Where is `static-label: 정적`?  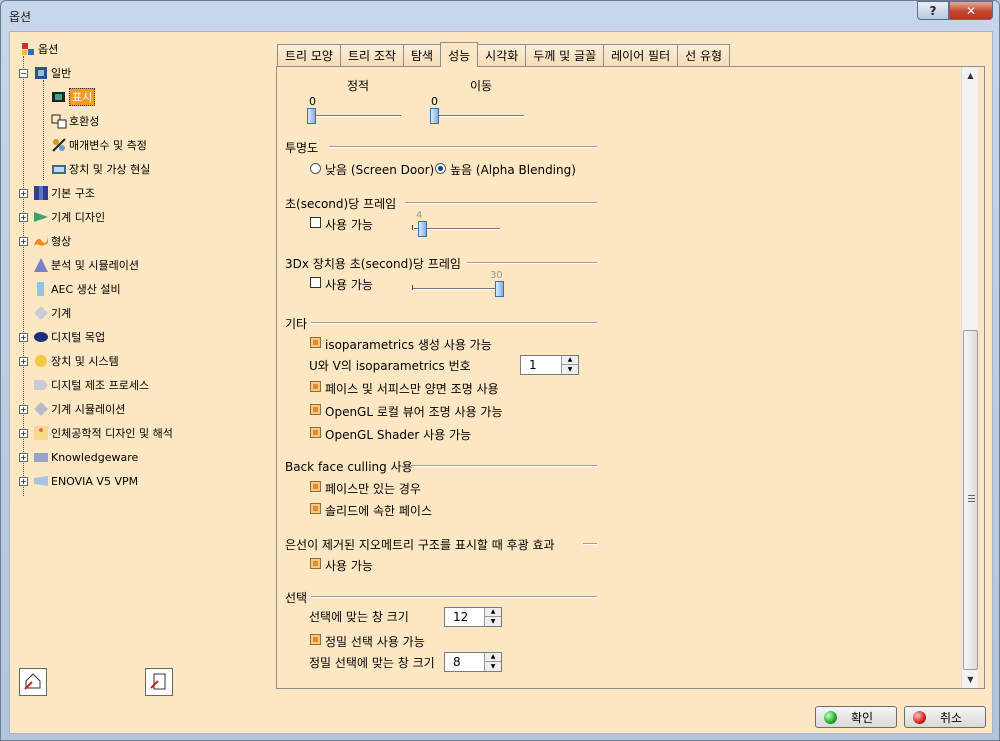 static-label: 정적 is located at coordinates (358, 86).